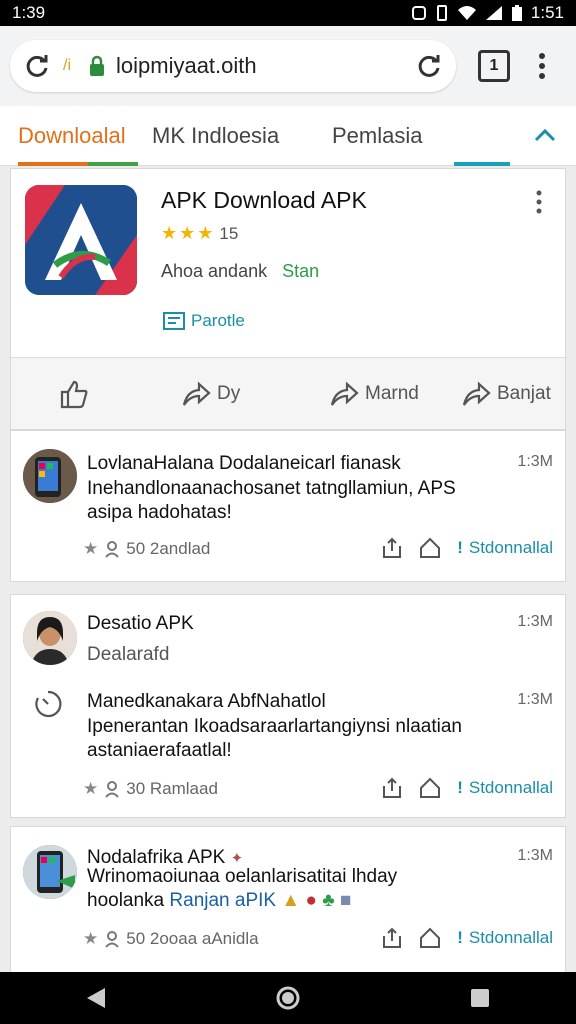 This screenshot has width=576, height=1024. Describe the element at coordinates (539, 202) in the screenshot. I see `more-options-icon` at that location.